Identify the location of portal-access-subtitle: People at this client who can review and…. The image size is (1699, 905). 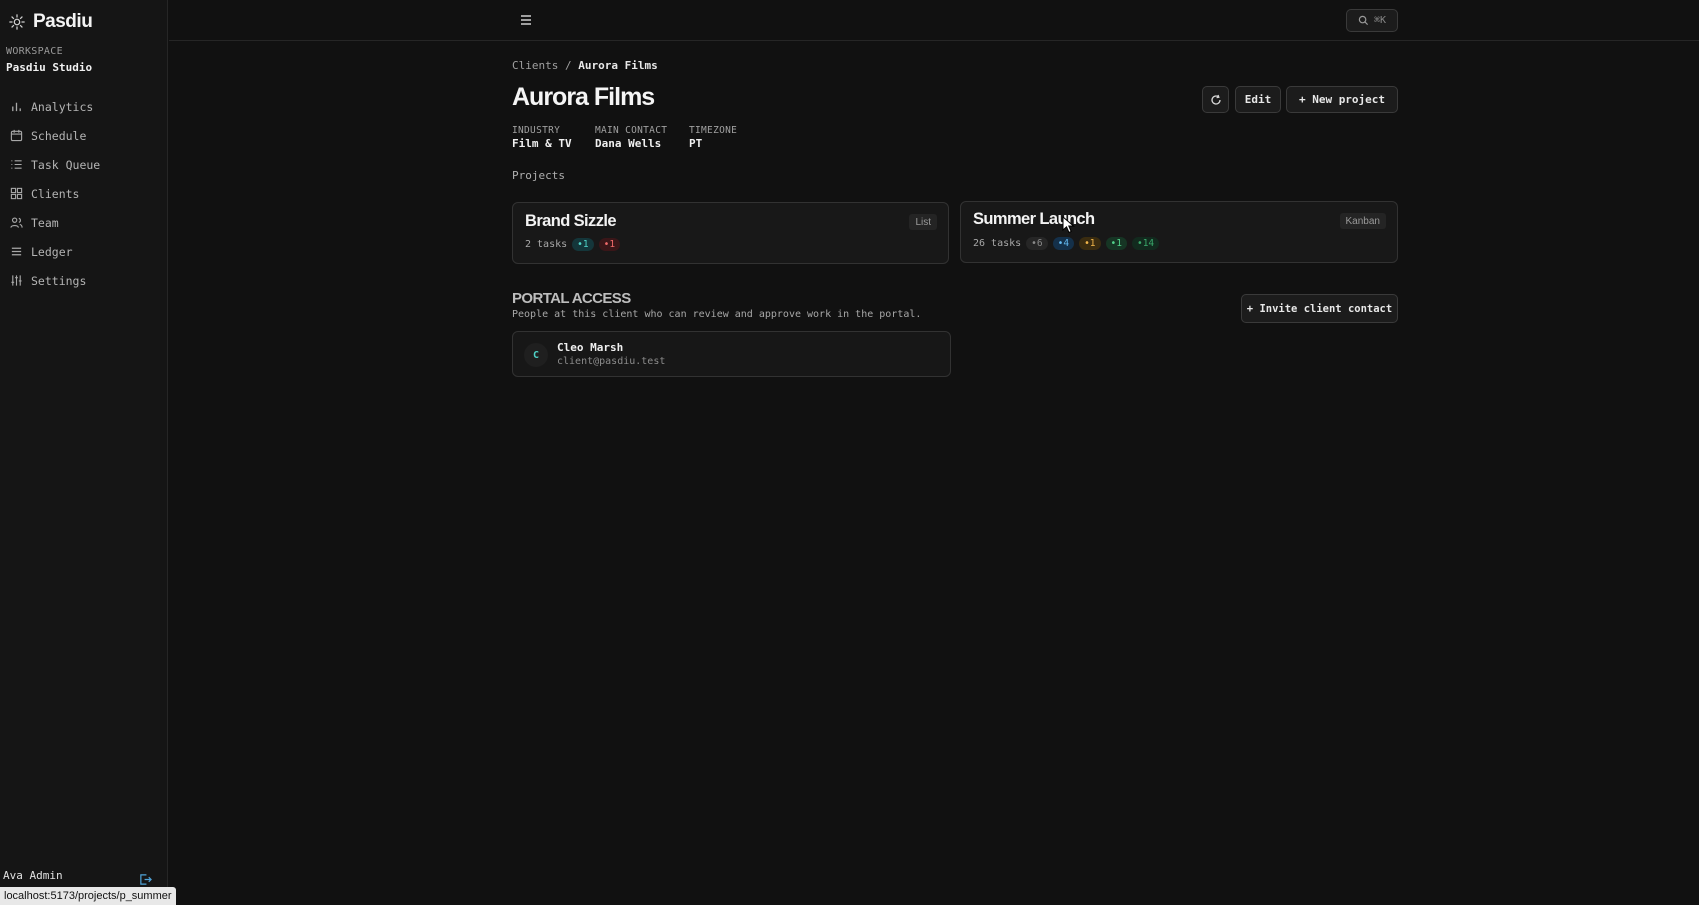
(717, 314).